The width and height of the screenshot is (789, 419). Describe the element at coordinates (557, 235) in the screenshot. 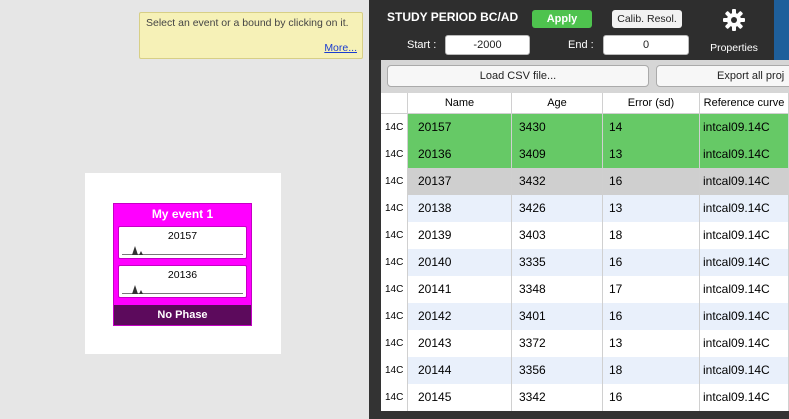

I see `table-cell-age: 3403` at that location.